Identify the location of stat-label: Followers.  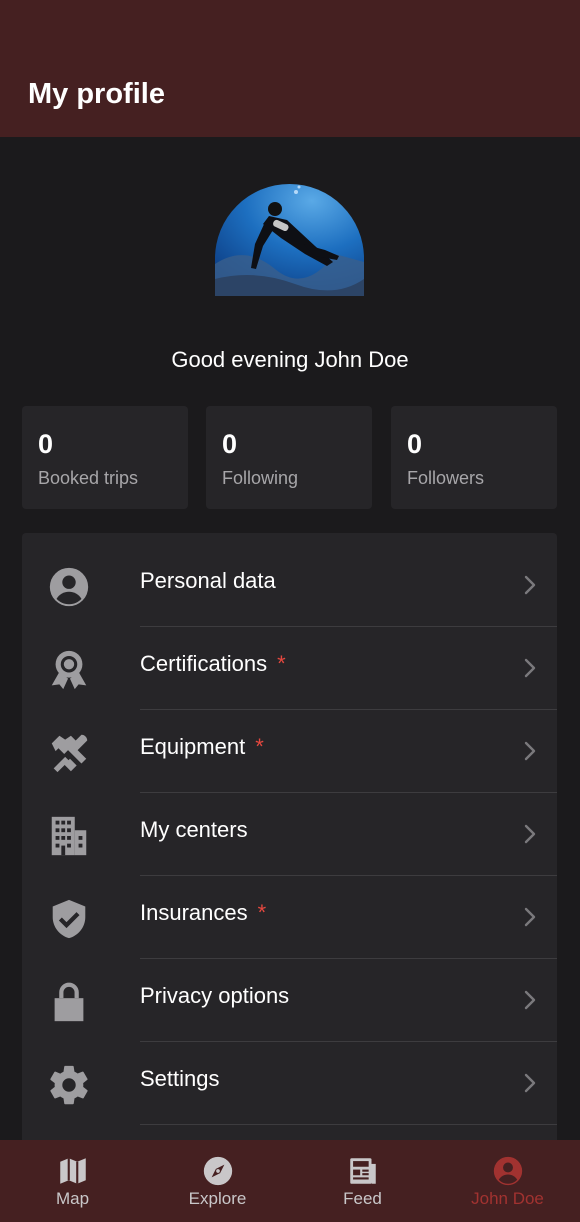
(446, 478).